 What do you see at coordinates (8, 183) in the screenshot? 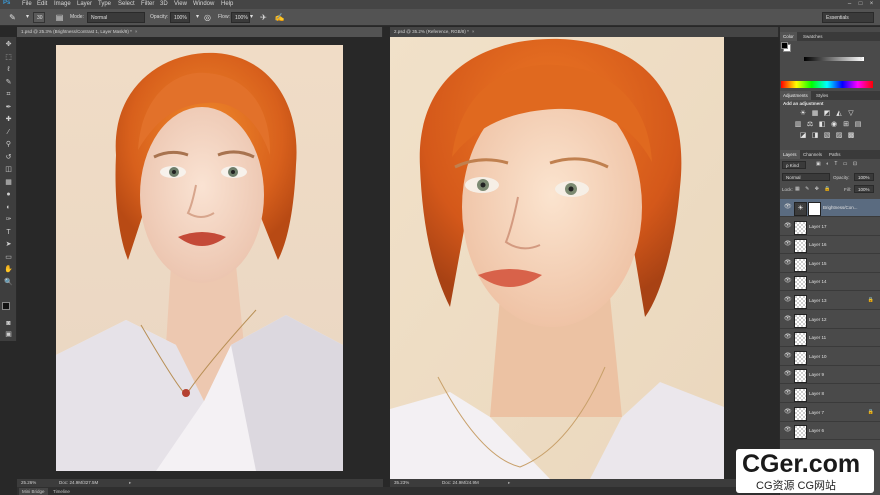
I see `gradient-tool-icon: ▦` at bounding box center [8, 183].